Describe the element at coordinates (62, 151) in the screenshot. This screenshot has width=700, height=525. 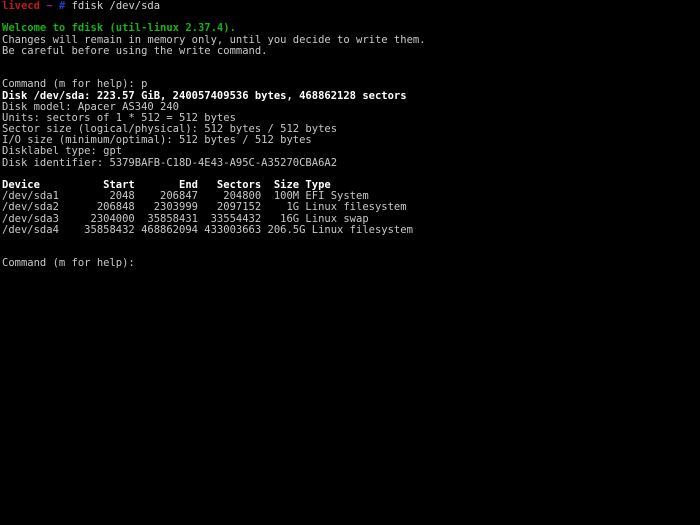
I see `disklabel-type-line: Disklabel type: gpt` at that location.